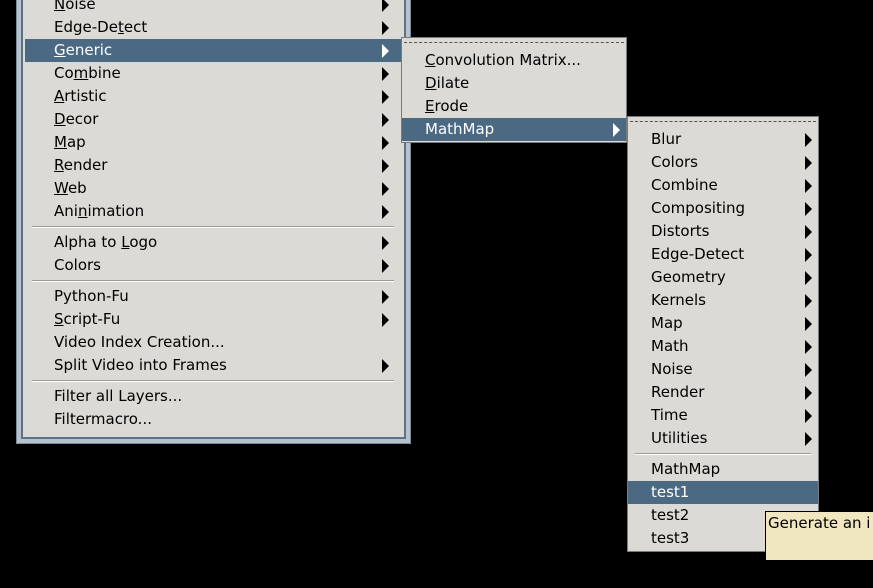  Describe the element at coordinates (723, 139) in the screenshot. I see `menu-item-blur: Blur` at that location.